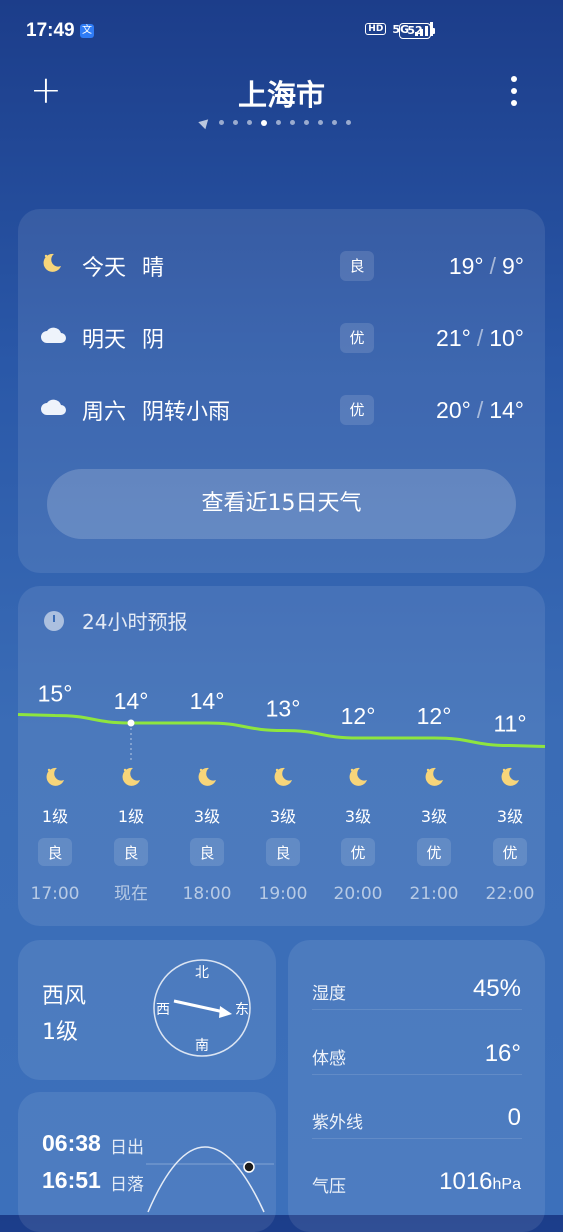 The image size is (563, 1232). What do you see at coordinates (87, 31) in the screenshot?
I see `app-notification-icon: 文` at bounding box center [87, 31].